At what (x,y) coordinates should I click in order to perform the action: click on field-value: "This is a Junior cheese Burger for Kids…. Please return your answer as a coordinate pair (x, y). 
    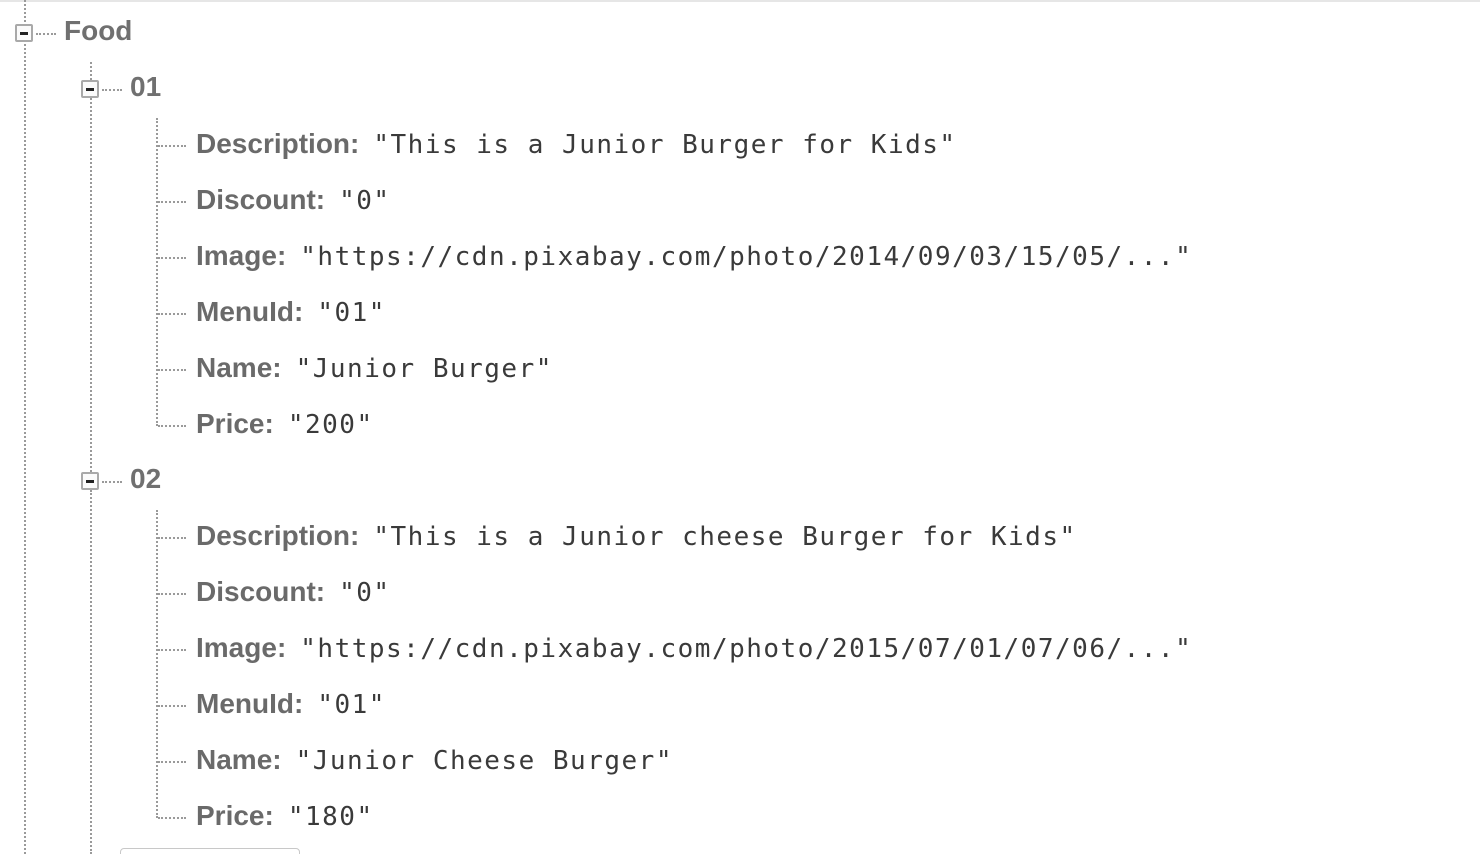
    Looking at the image, I should click on (725, 537).